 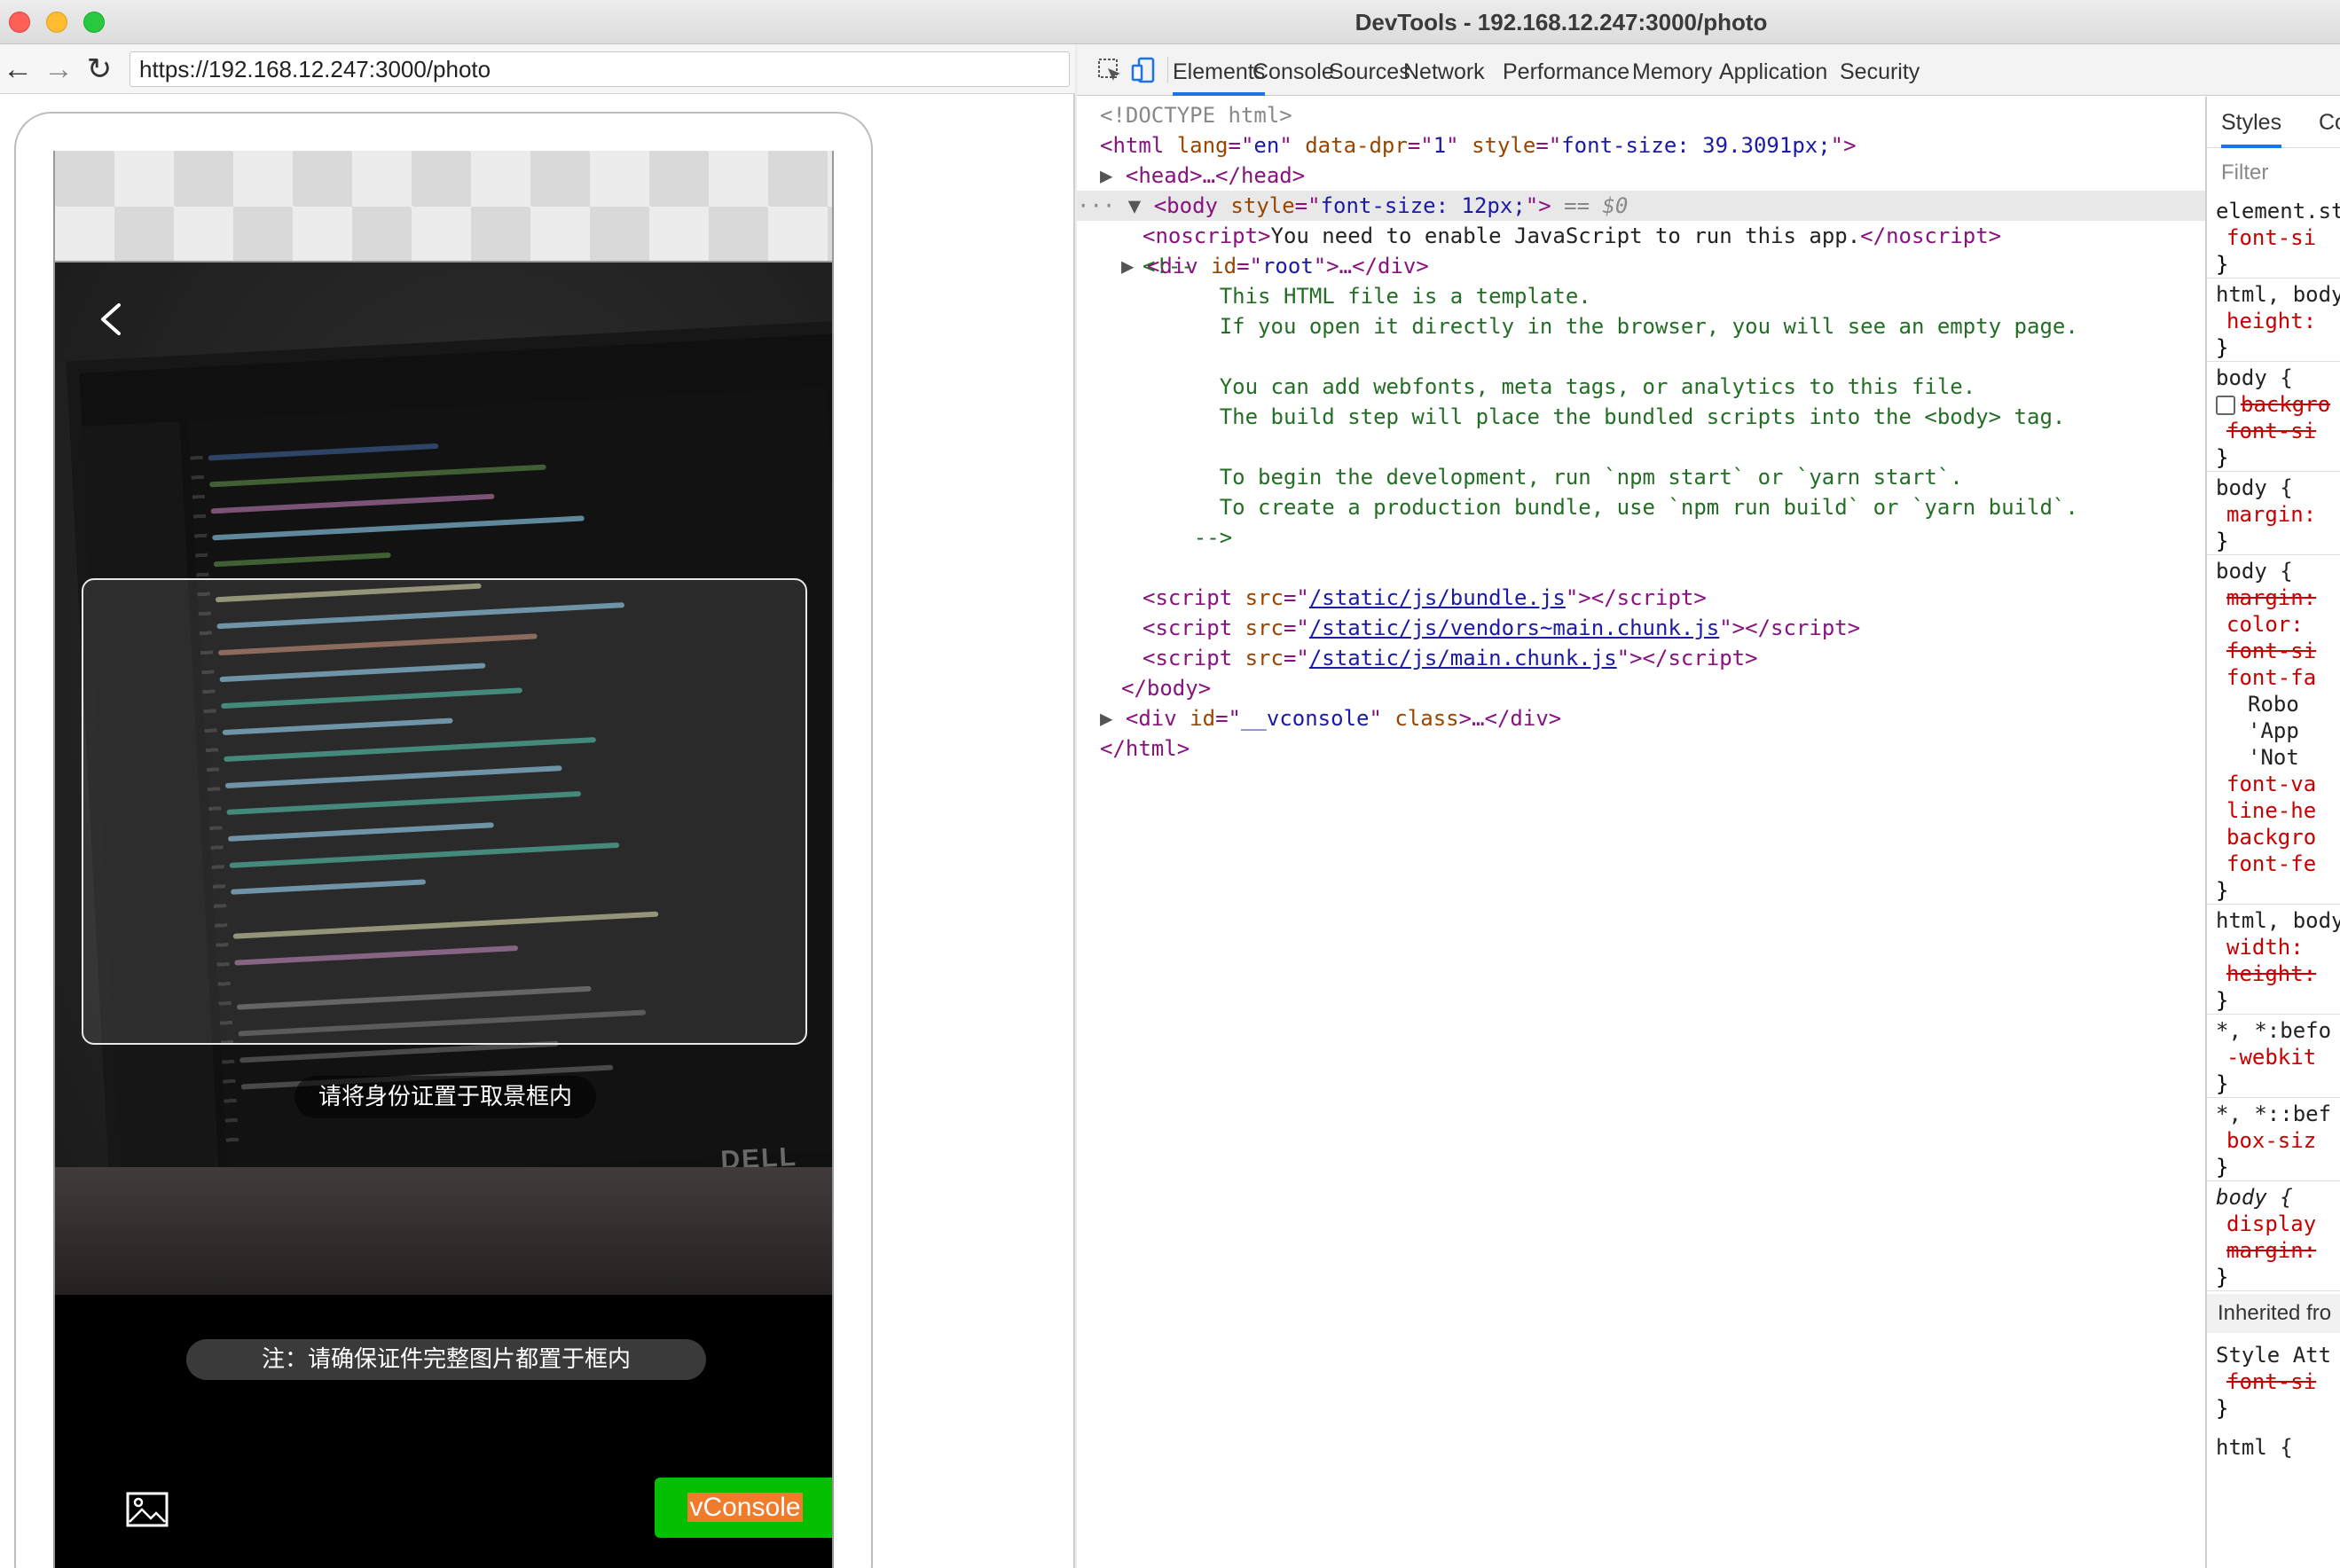 I want to click on tab-styles: Styles, so click(x=2251, y=122).